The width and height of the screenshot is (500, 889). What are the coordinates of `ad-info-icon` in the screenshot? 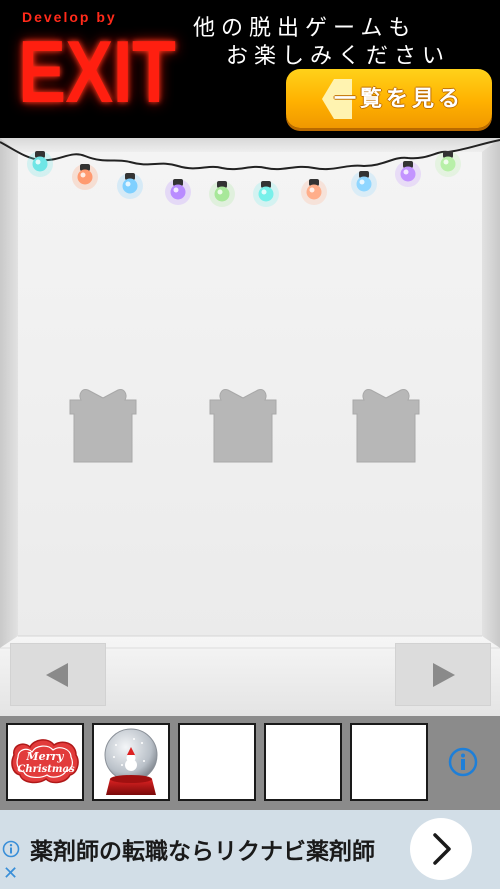 It's located at (11, 849).